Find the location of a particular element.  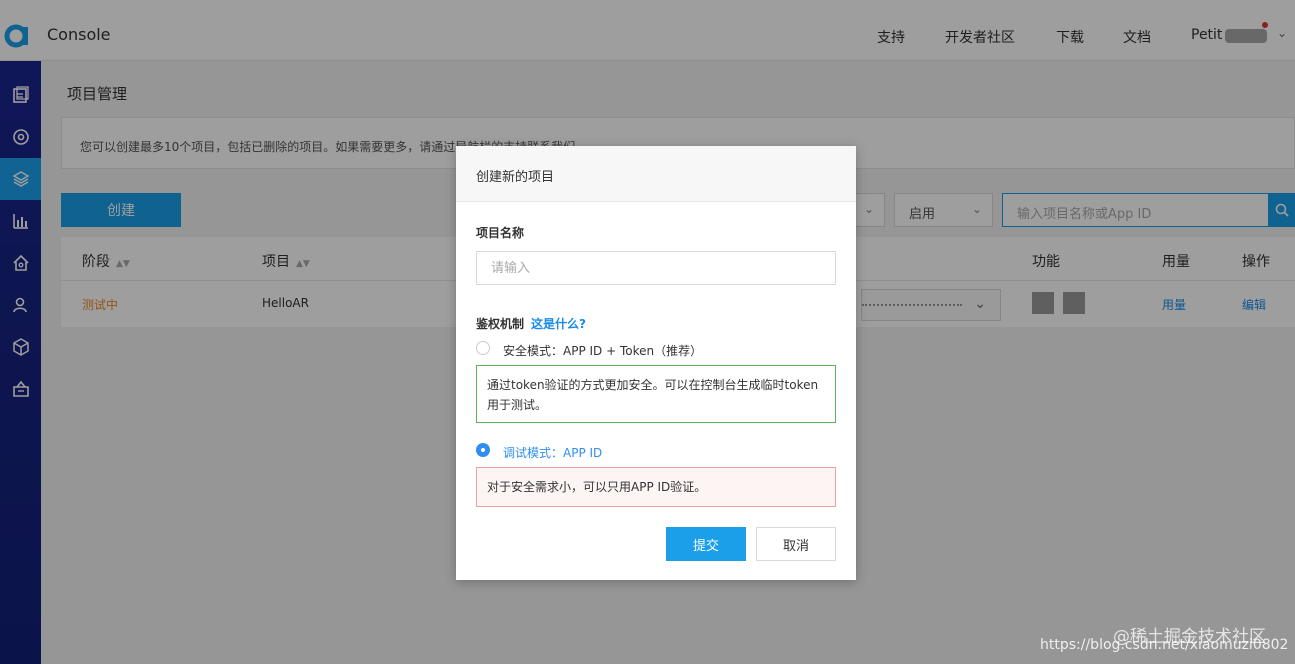

dialog-title: 创建新的项目 is located at coordinates (515, 177).